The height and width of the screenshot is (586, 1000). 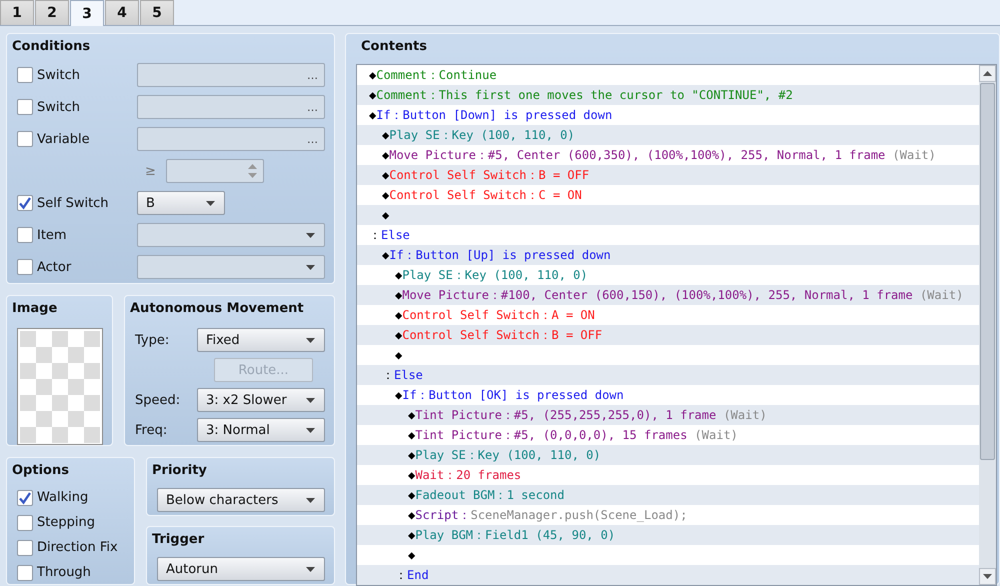 What do you see at coordinates (179, 471) in the screenshot?
I see `panel-title: Priority` at bounding box center [179, 471].